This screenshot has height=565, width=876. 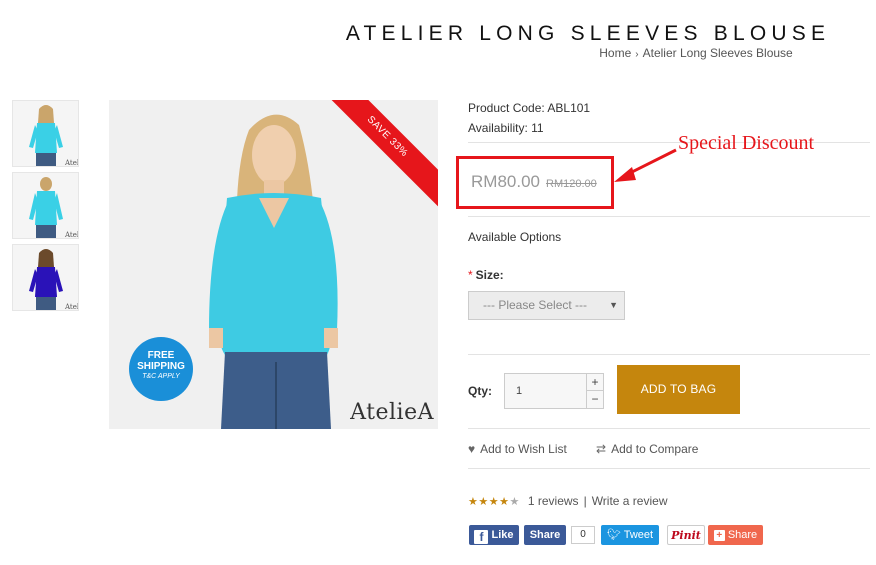 What do you see at coordinates (545, 535) in the screenshot?
I see `facebook-share-button: Share` at bounding box center [545, 535].